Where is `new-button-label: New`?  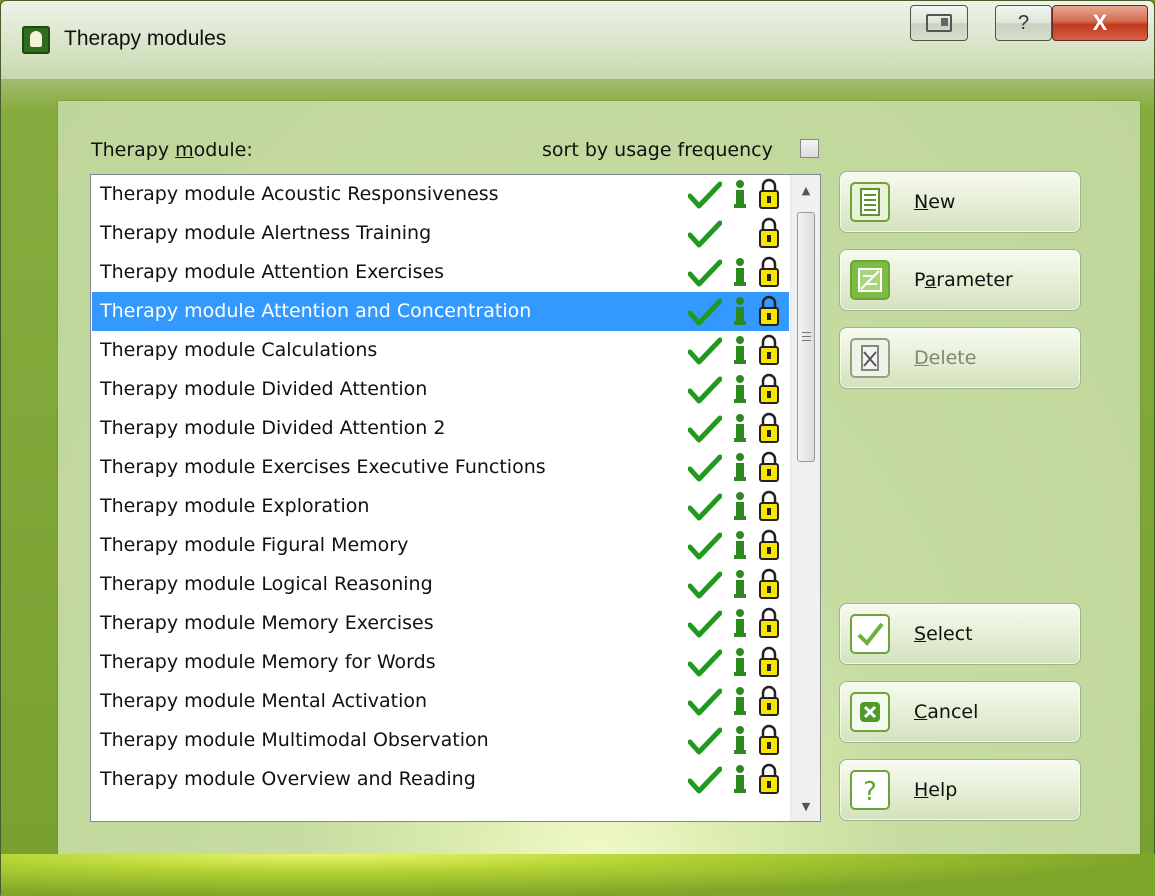
new-button-label: New is located at coordinates (934, 202).